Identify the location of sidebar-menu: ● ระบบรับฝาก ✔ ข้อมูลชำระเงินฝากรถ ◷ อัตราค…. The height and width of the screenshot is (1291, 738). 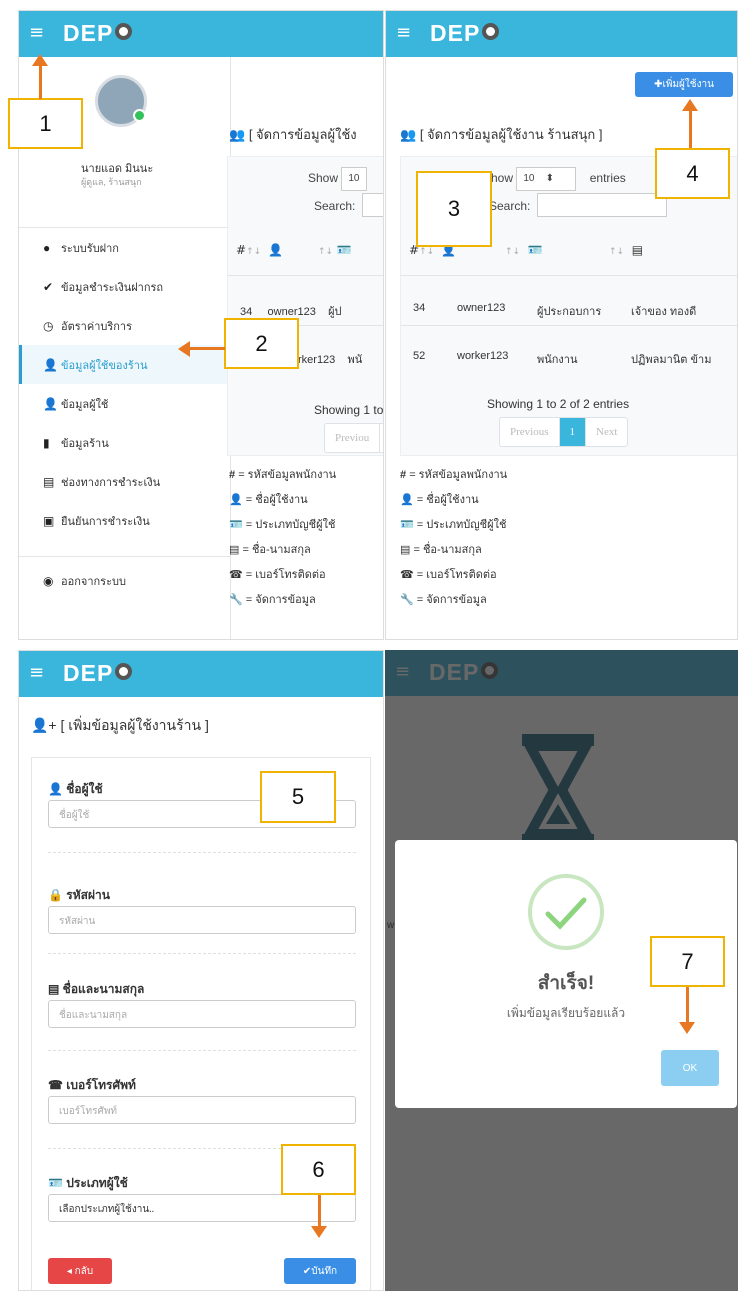
(125, 411).